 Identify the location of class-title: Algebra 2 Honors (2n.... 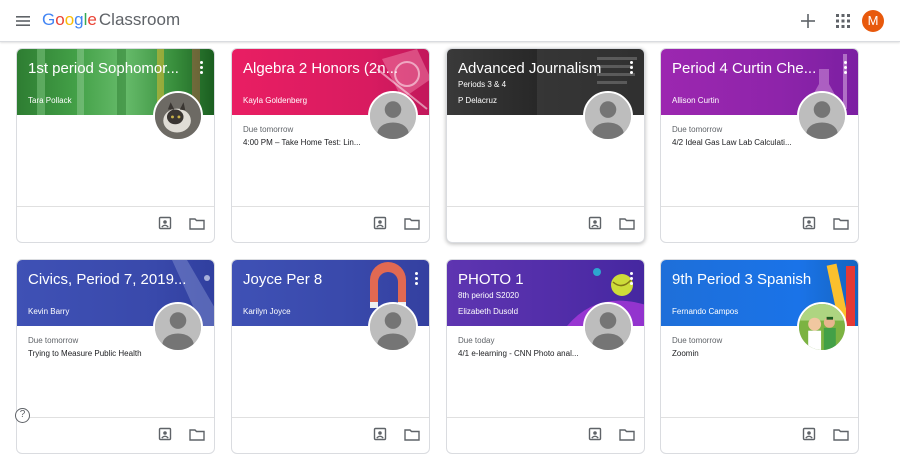
(323, 69).